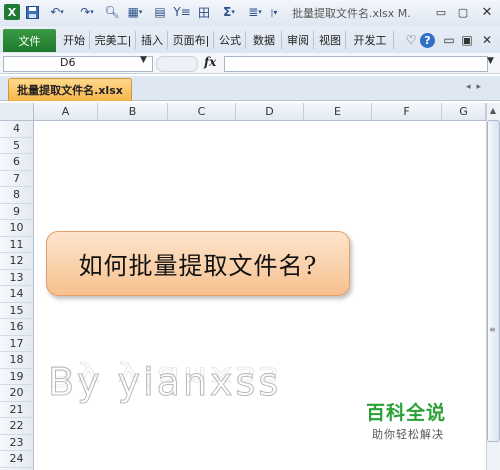 This screenshot has width=500, height=470. I want to click on row-header: 15, so click(16, 311).